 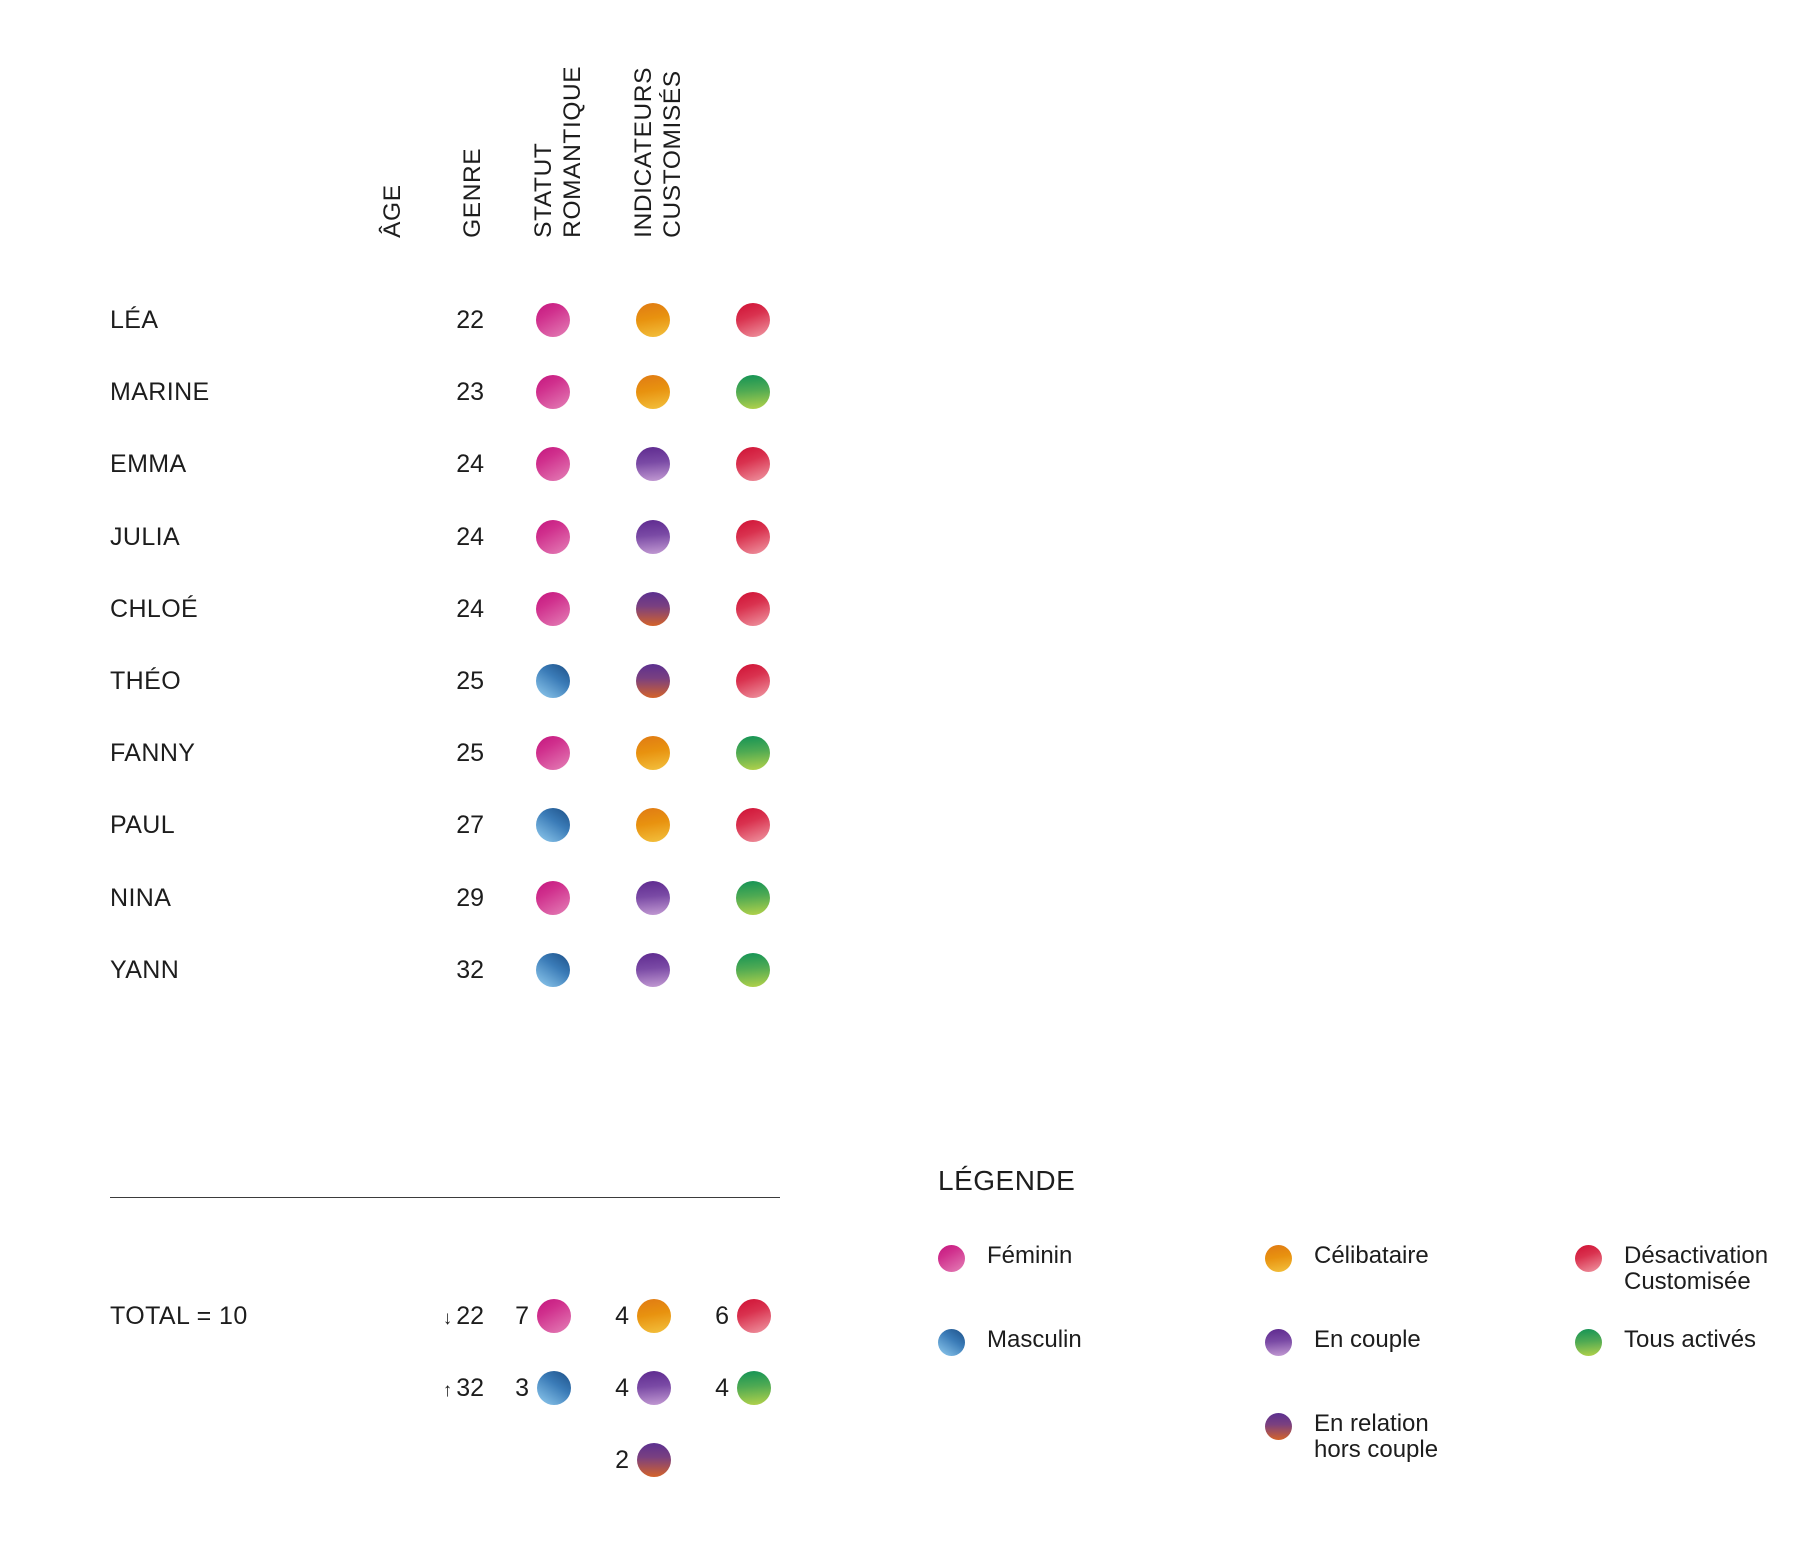 What do you see at coordinates (539, 1388) in the screenshot?
I see `total-genre-masculin: 3` at bounding box center [539, 1388].